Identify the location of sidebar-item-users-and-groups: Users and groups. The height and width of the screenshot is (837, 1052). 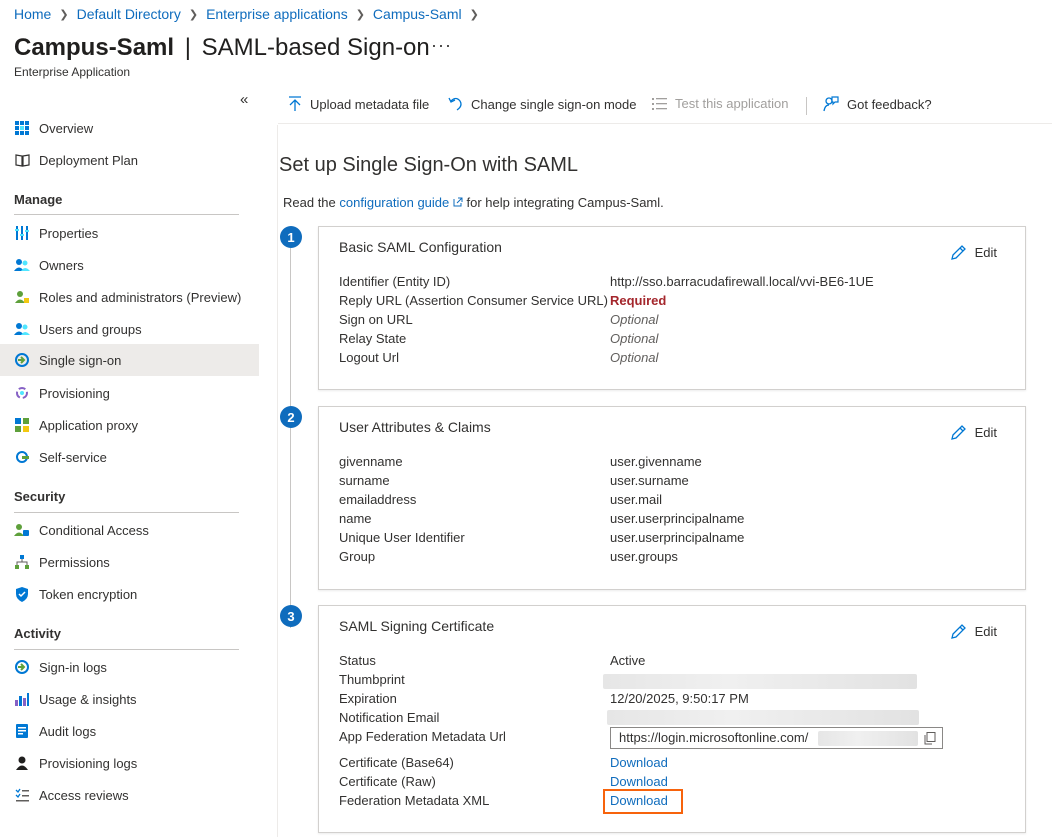
(129, 329).